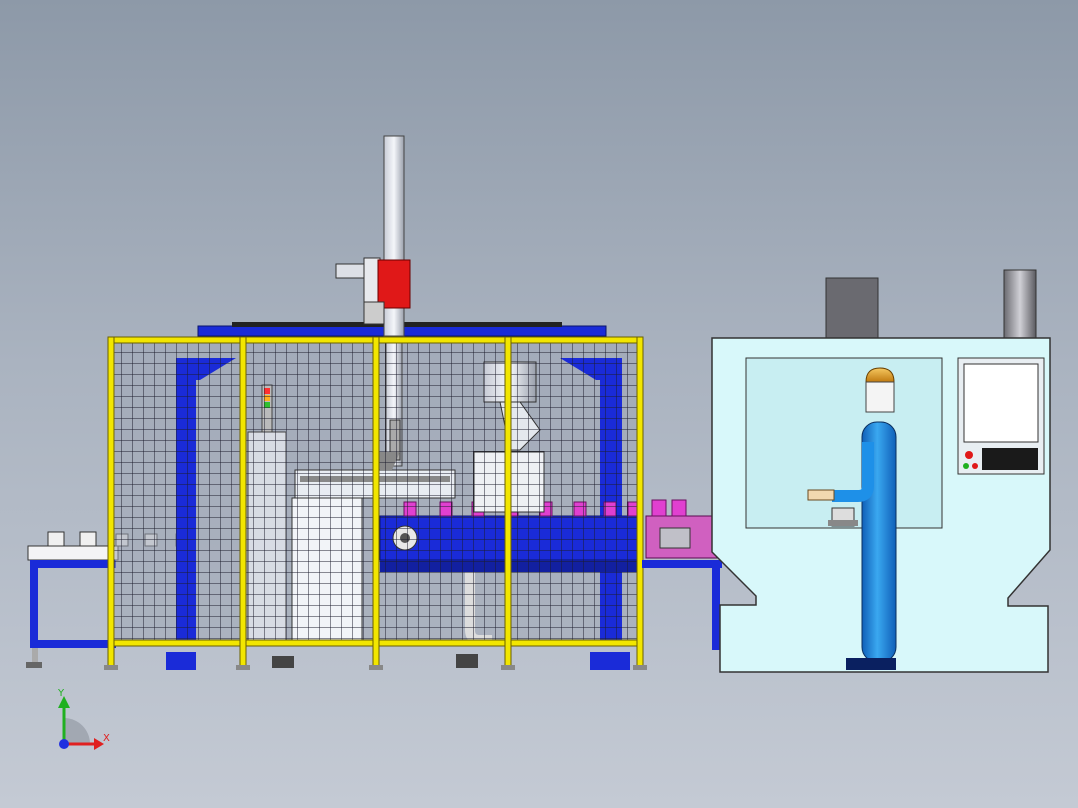 This screenshot has width=1078, height=808. Describe the element at coordinates (81, 723) in the screenshot. I see `coordinate-triad` at that location.